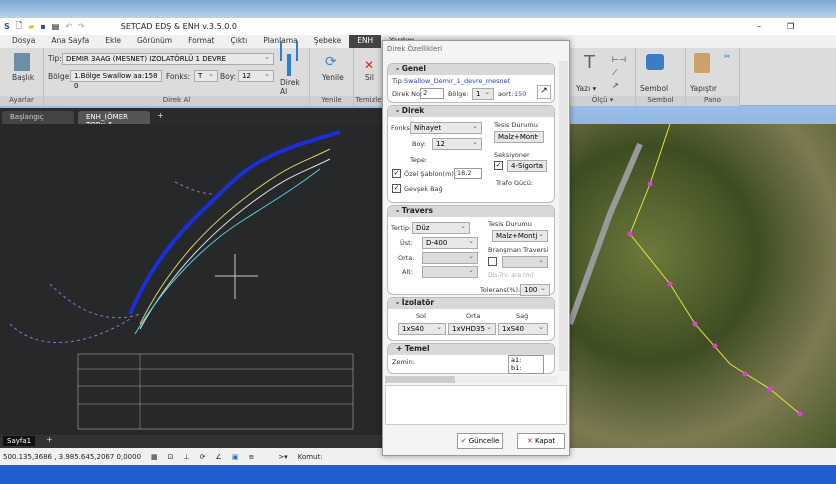  What do you see at coordinates (654, 88) in the screenshot?
I see `sembol-button: Sembol` at bounding box center [654, 88].